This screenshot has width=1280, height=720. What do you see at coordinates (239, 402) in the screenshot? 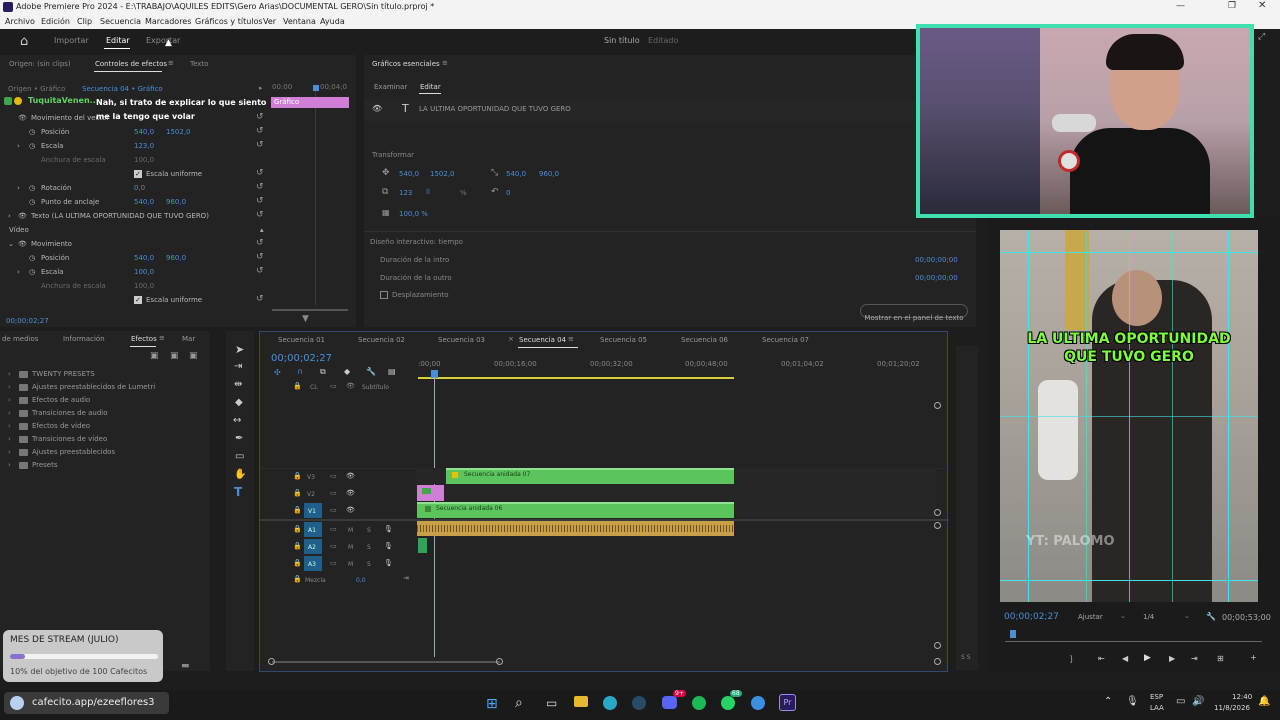
I see `razor-tool-icon: ◆` at bounding box center [239, 402].